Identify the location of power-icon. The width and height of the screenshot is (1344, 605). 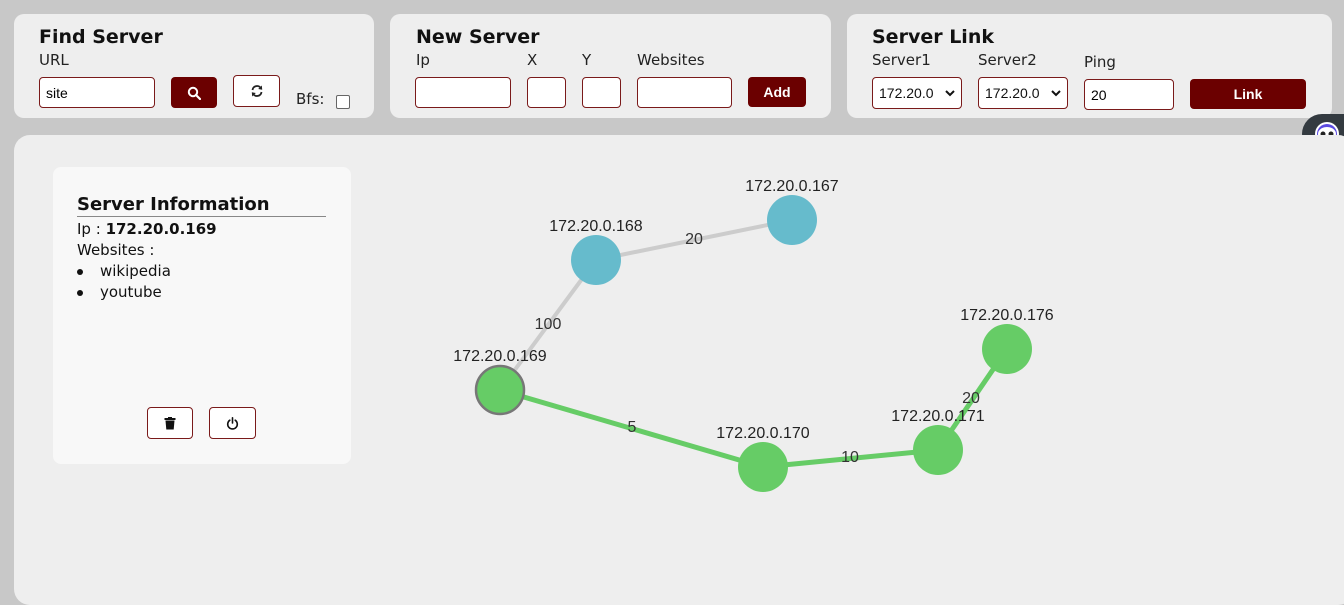
(232, 423).